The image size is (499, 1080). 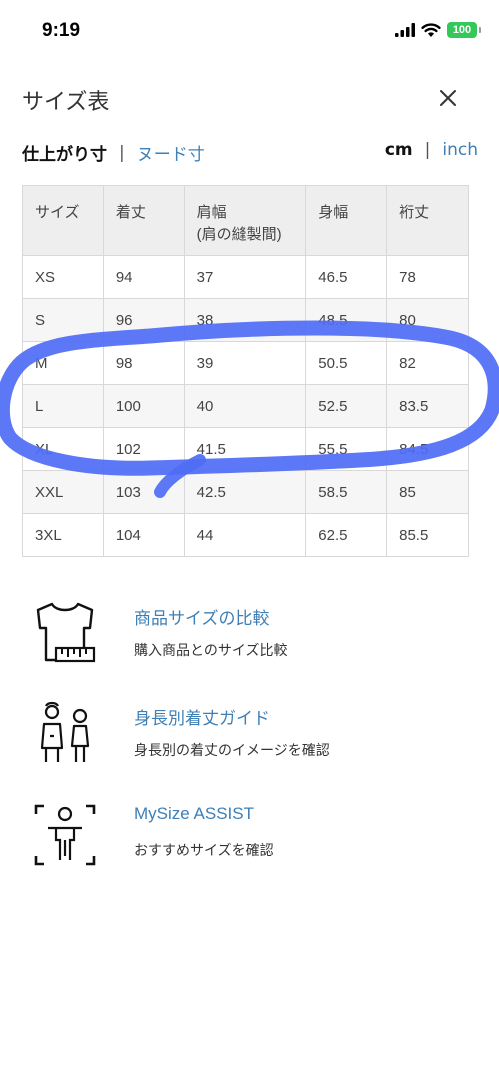 I want to click on table-cell: 52.5, so click(x=346, y=406).